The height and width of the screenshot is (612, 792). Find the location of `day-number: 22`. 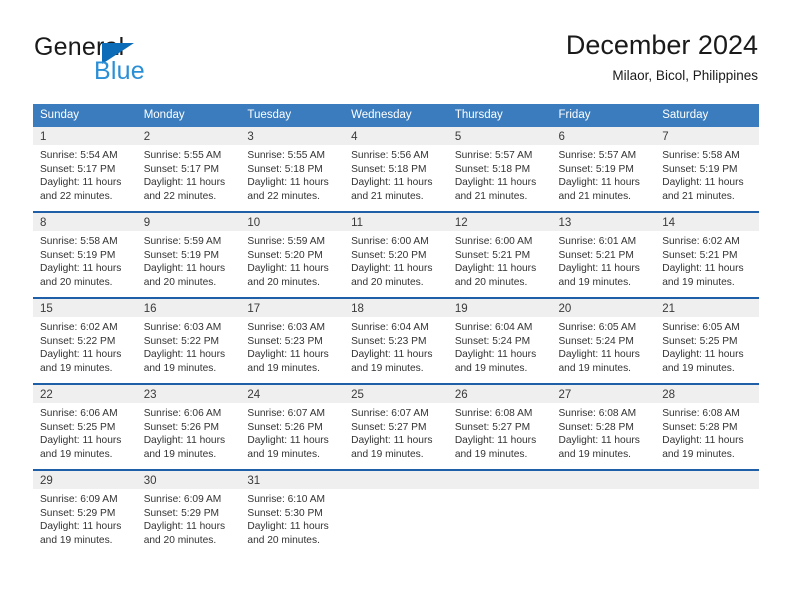

day-number: 22 is located at coordinates (85, 394).